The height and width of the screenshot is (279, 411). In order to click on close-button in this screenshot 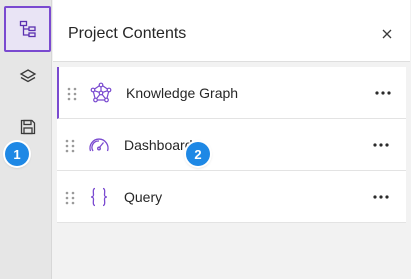, I will do `click(387, 35)`.